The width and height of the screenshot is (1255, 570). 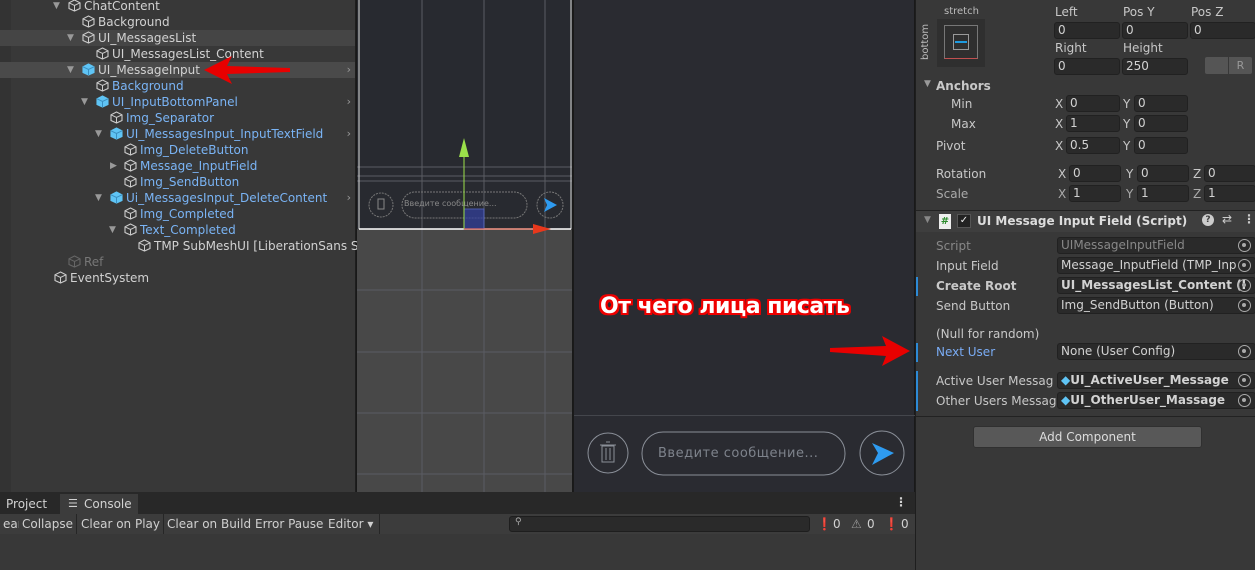 What do you see at coordinates (110, 278) in the screenshot?
I see `hierarchy-item-label: EventSystem` at bounding box center [110, 278].